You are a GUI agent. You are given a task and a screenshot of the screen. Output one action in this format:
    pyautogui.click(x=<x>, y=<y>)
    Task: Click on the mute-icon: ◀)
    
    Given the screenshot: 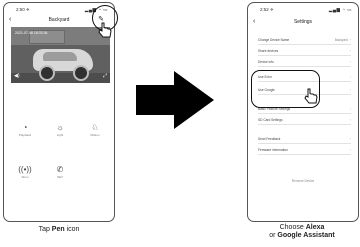 What is the action you would take?
    pyautogui.click(x=17, y=76)
    